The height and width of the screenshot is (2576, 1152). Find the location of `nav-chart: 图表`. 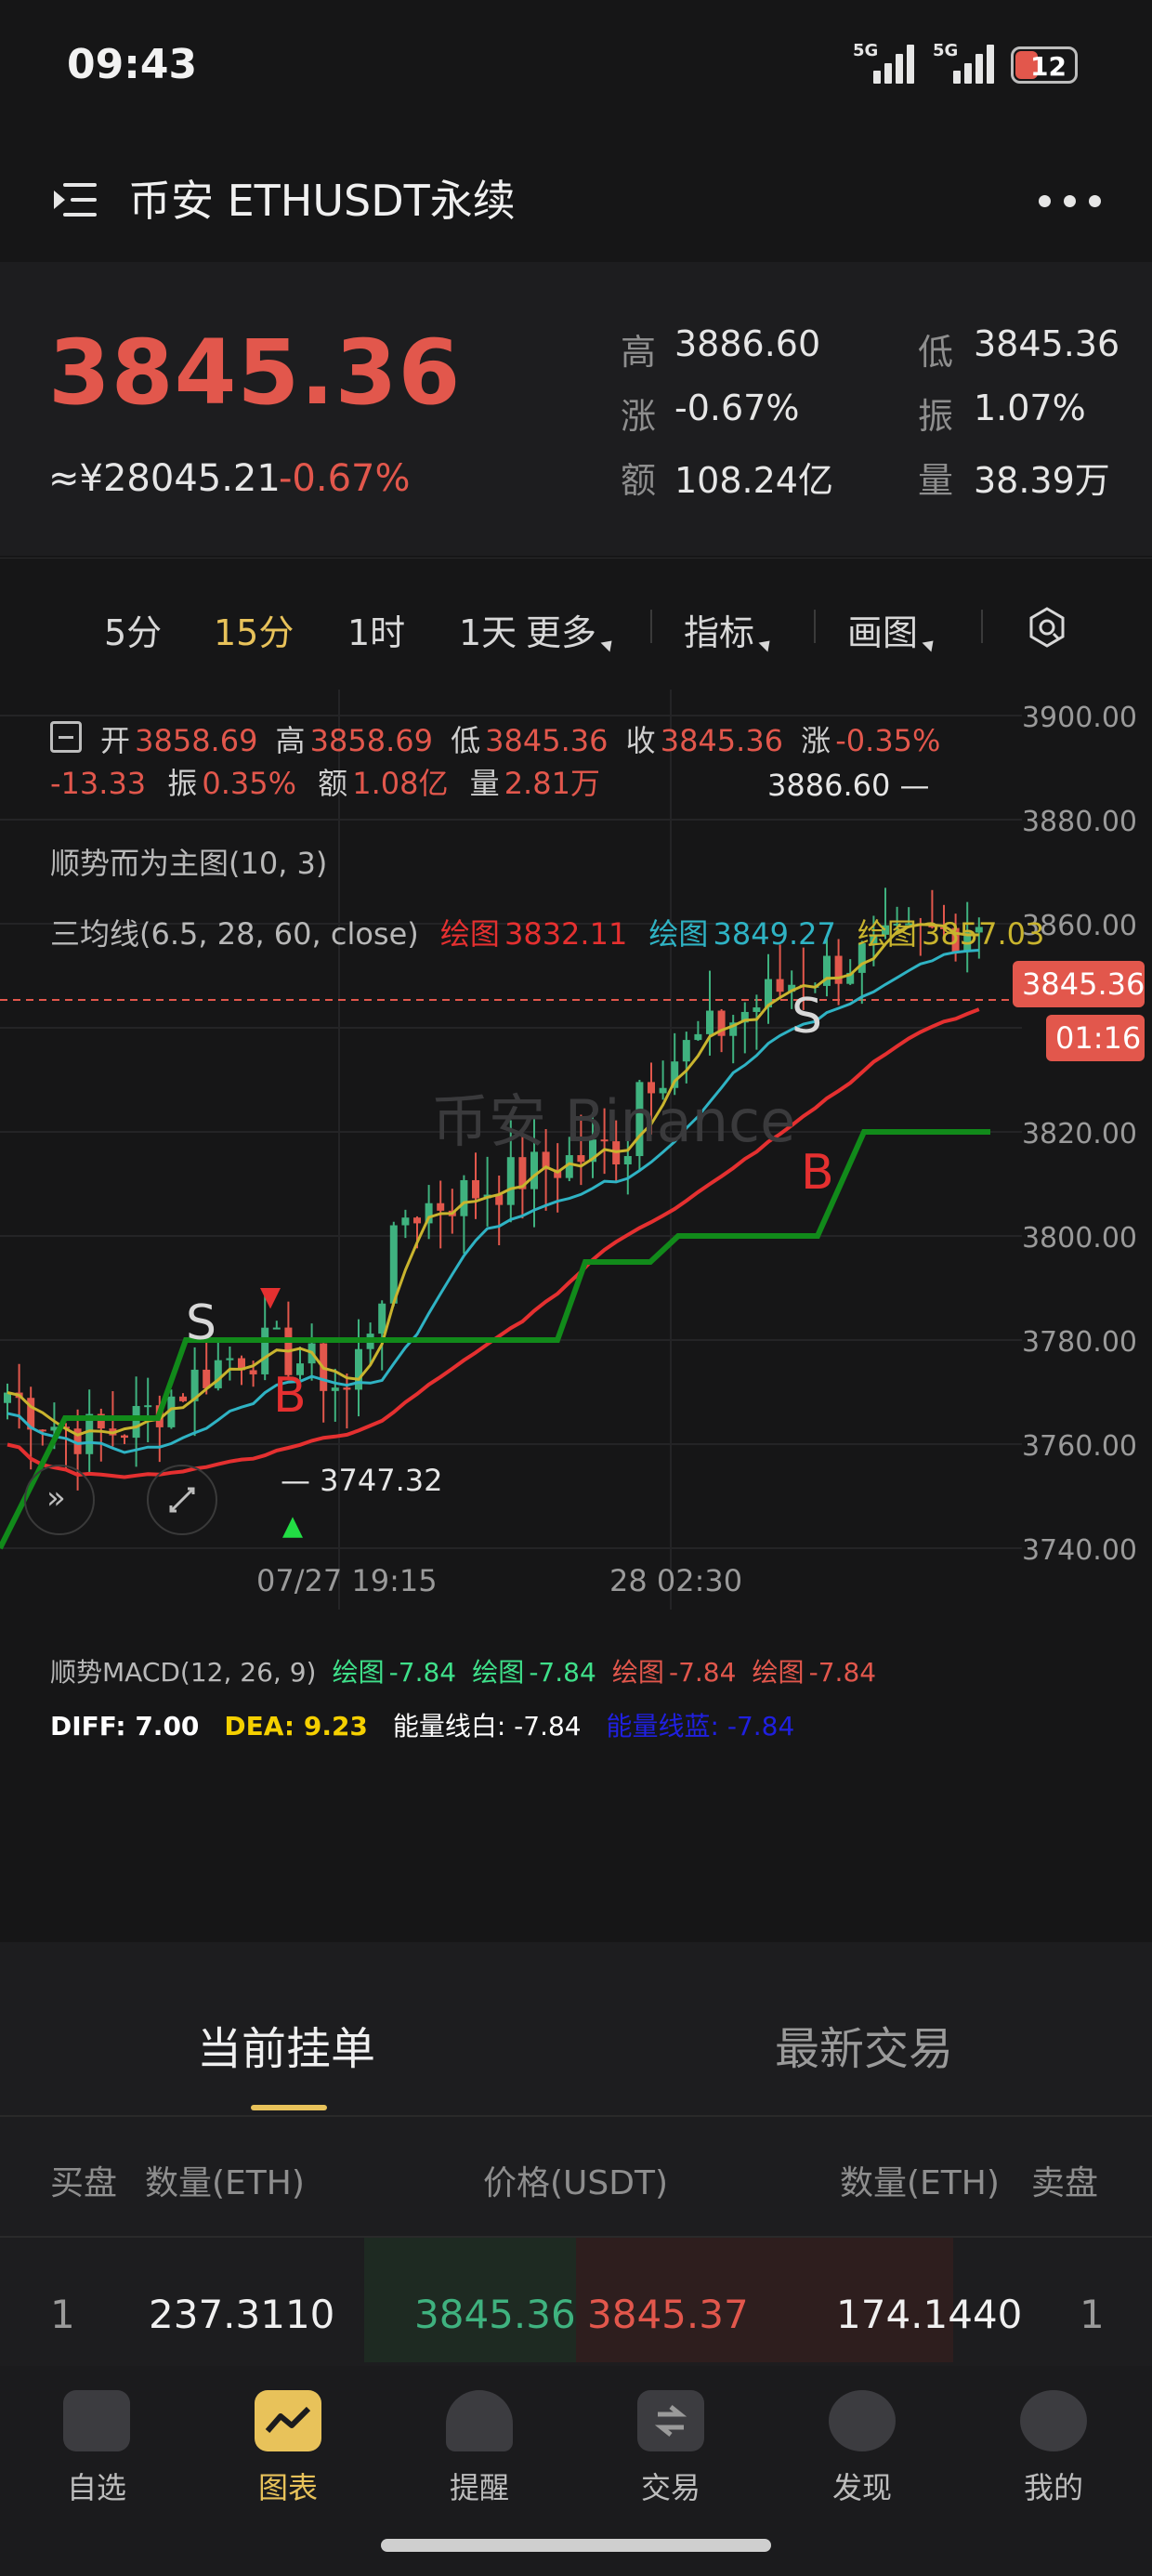

nav-chart: 图表 is located at coordinates (288, 2448).